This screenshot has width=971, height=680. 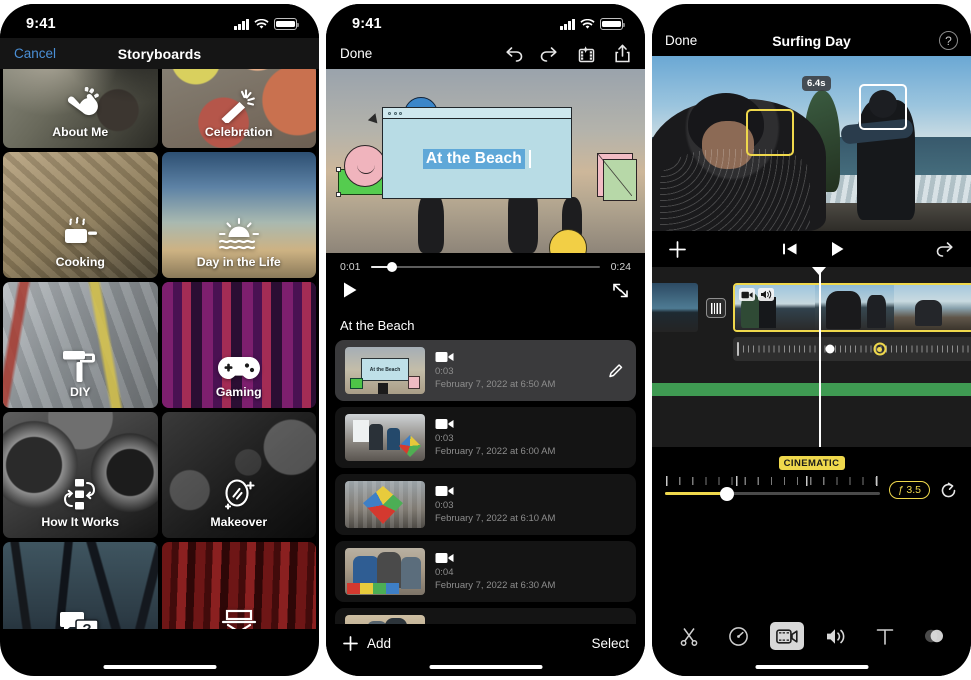 What do you see at coordinates (675, 307) in the screenshot?
I see `previous-clip` at bounding box center [675, 307].